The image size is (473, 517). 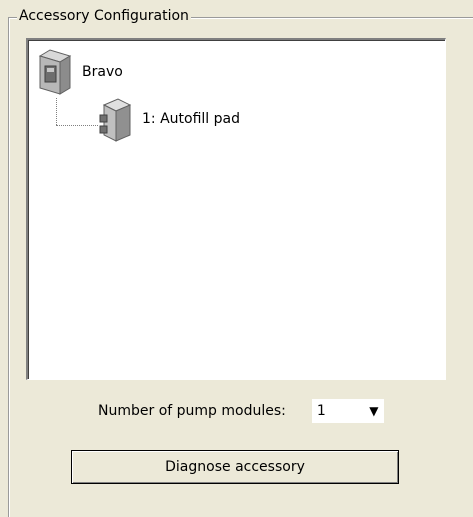 What do you see at coordinates (235, 467) in the screenshot?
I see `diagnose-accessory-button: Diagnose accessory` at bounding box center [235, 467].